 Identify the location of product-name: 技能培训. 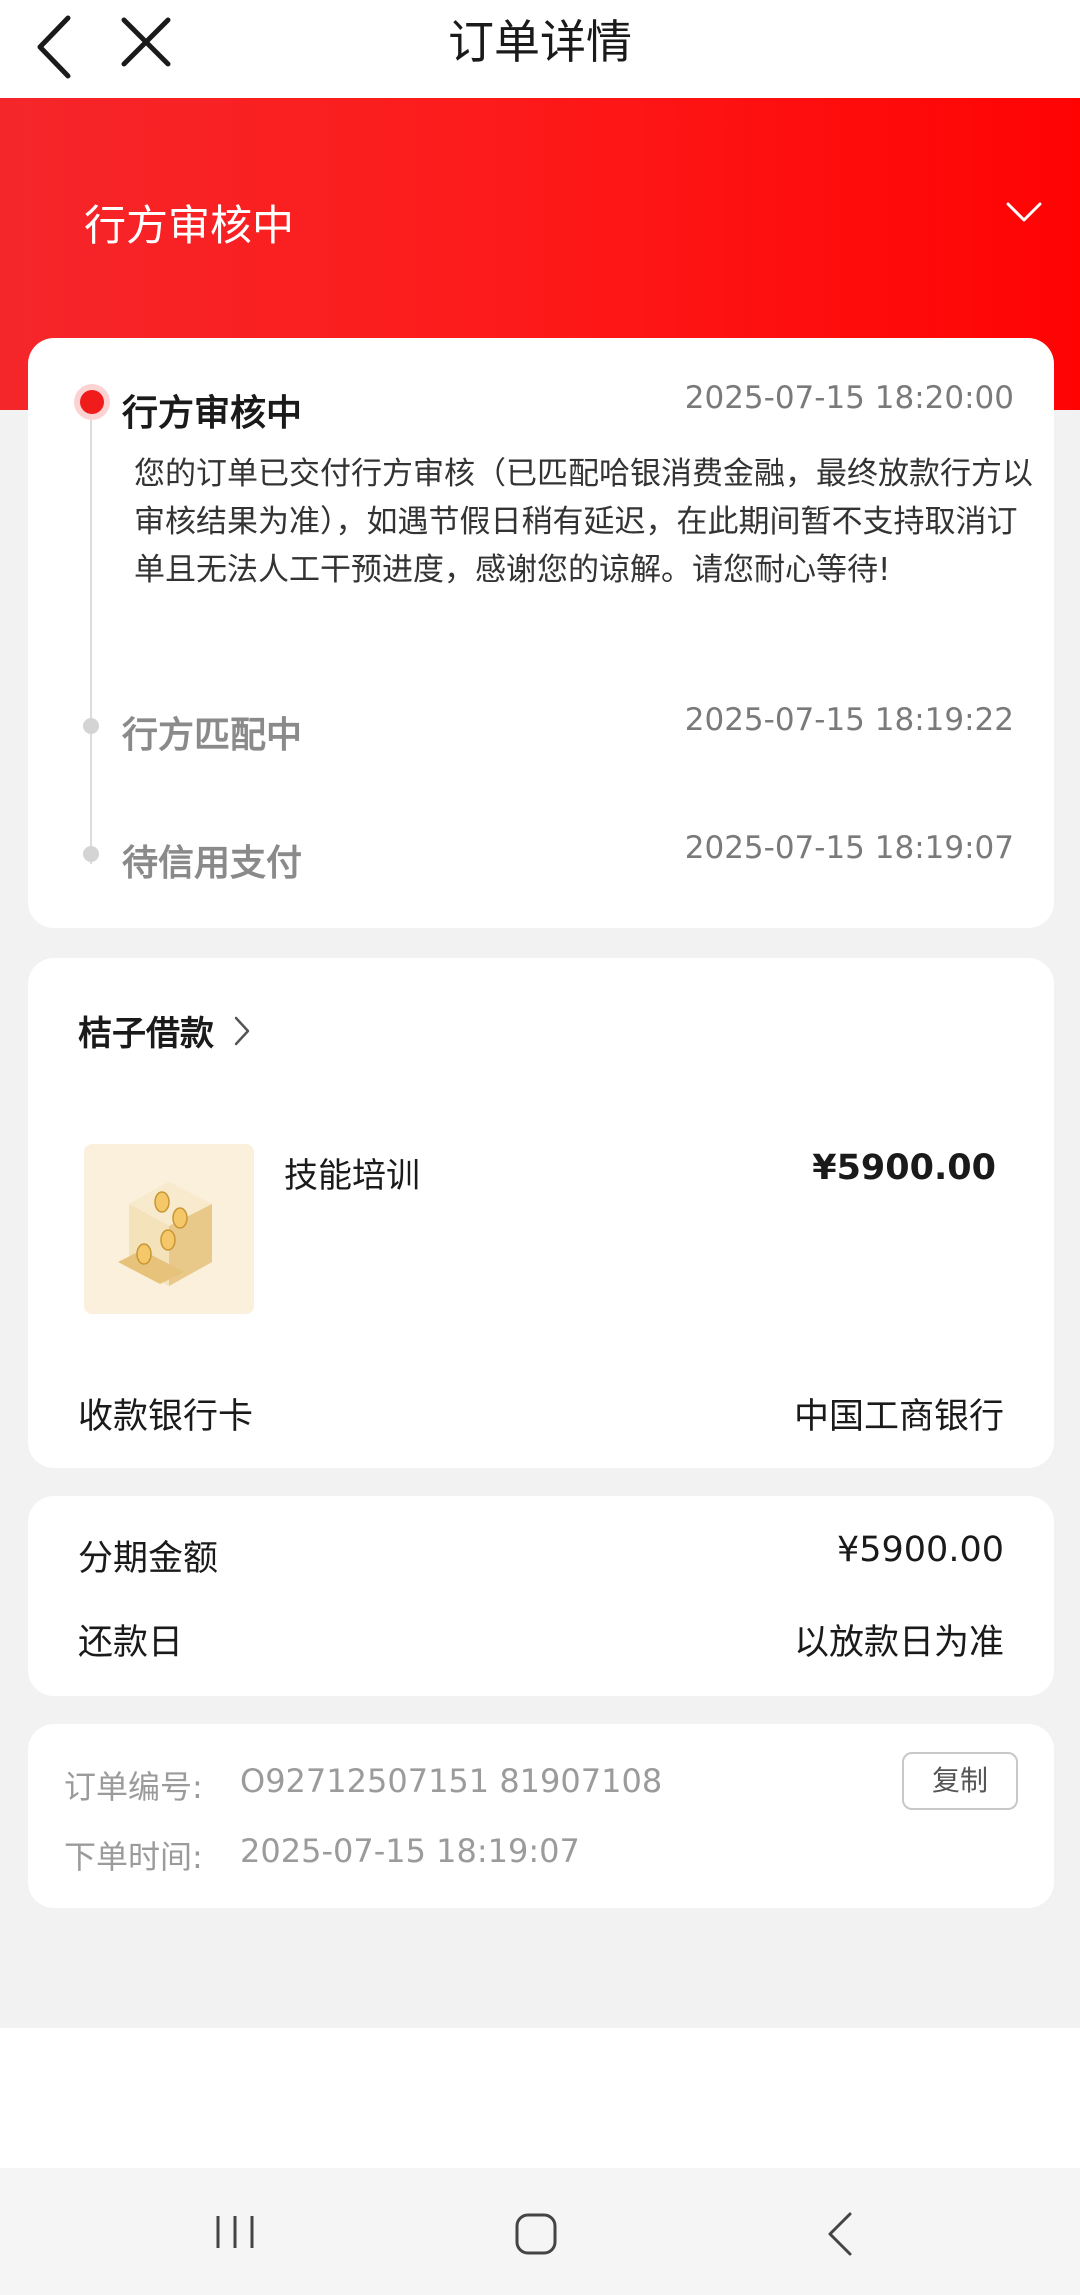
(352, 1176).